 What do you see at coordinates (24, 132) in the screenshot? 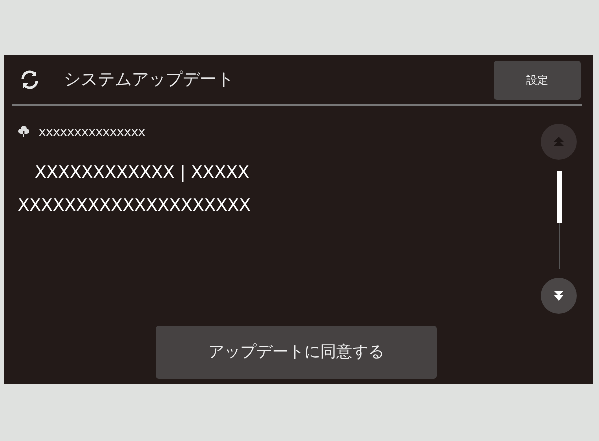
I see `cloud-download-icon` at bounding box center [24, 132].